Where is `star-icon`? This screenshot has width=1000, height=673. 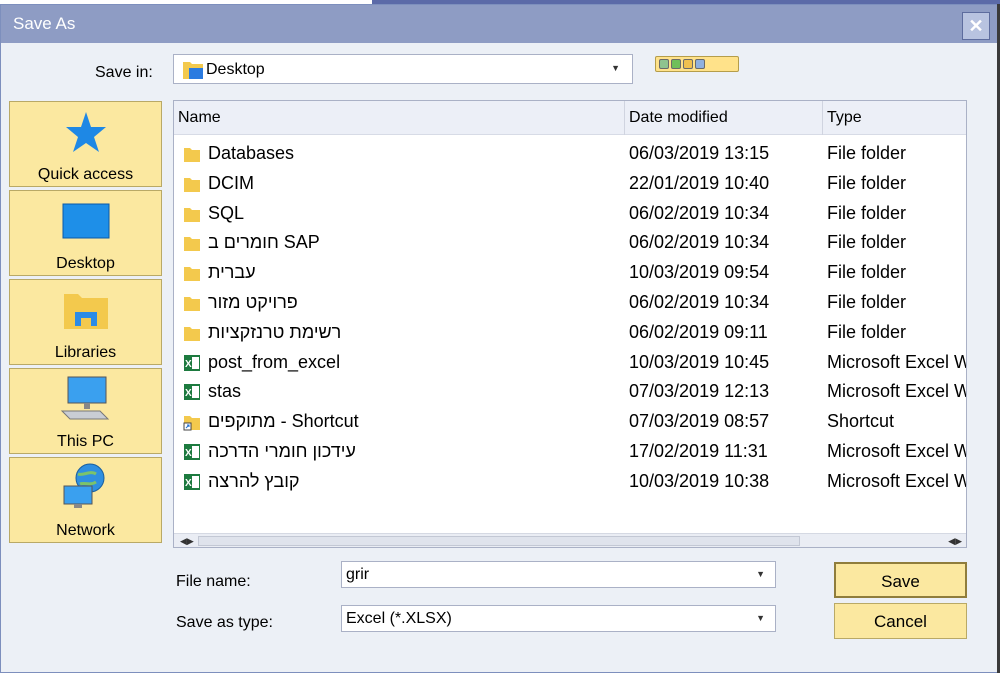 star-icon is located at coordinates (85, 132).